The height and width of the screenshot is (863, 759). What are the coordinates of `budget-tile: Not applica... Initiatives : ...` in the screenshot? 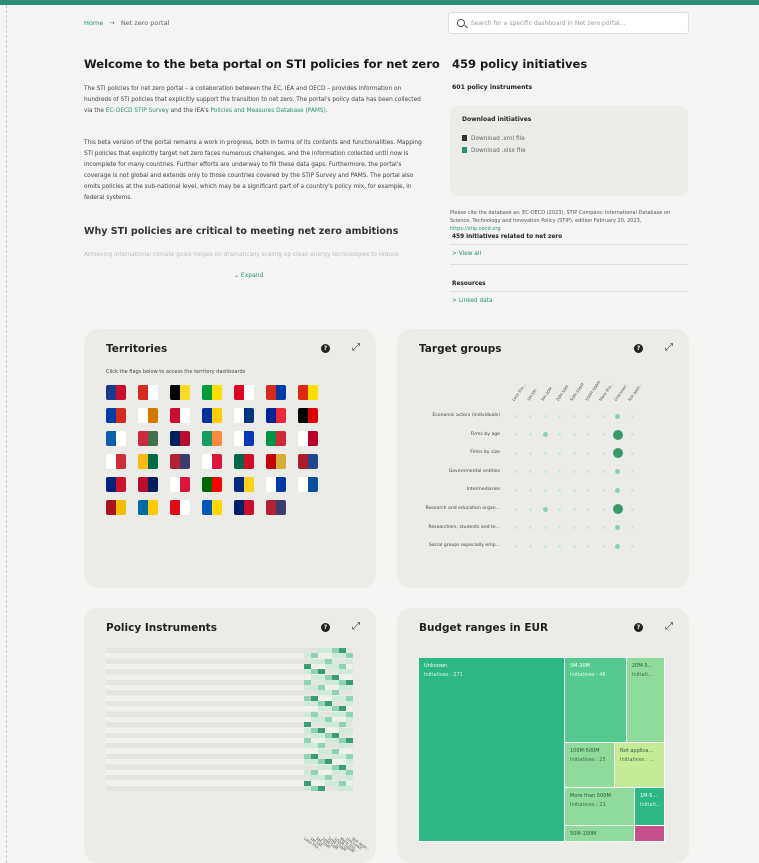 It's located at (640, 765).